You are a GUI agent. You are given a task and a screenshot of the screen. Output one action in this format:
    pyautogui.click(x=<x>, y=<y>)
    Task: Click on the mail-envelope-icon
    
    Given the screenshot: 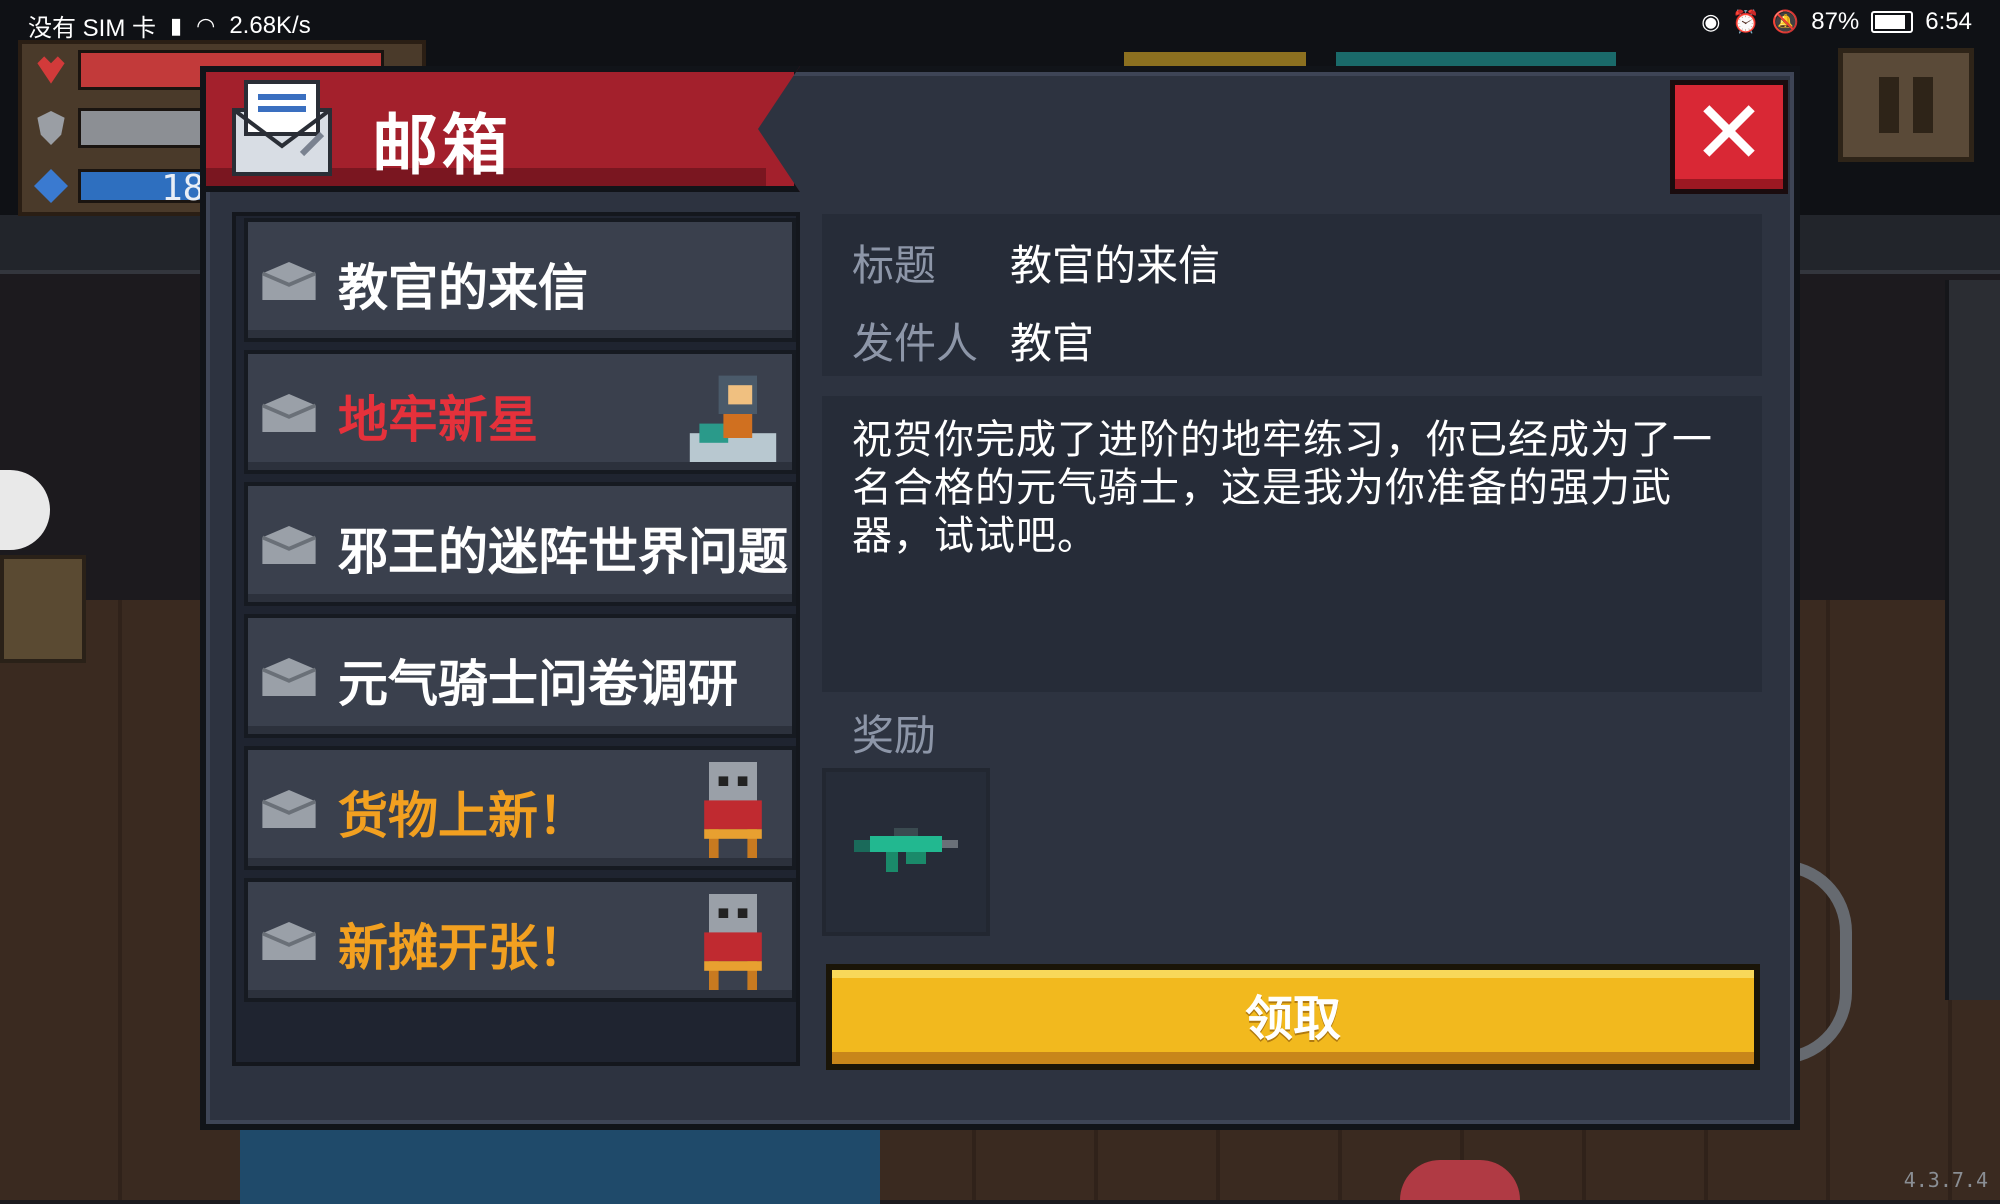 What is the action you would take?
    pyautogui.click(x=282, y=128)
    